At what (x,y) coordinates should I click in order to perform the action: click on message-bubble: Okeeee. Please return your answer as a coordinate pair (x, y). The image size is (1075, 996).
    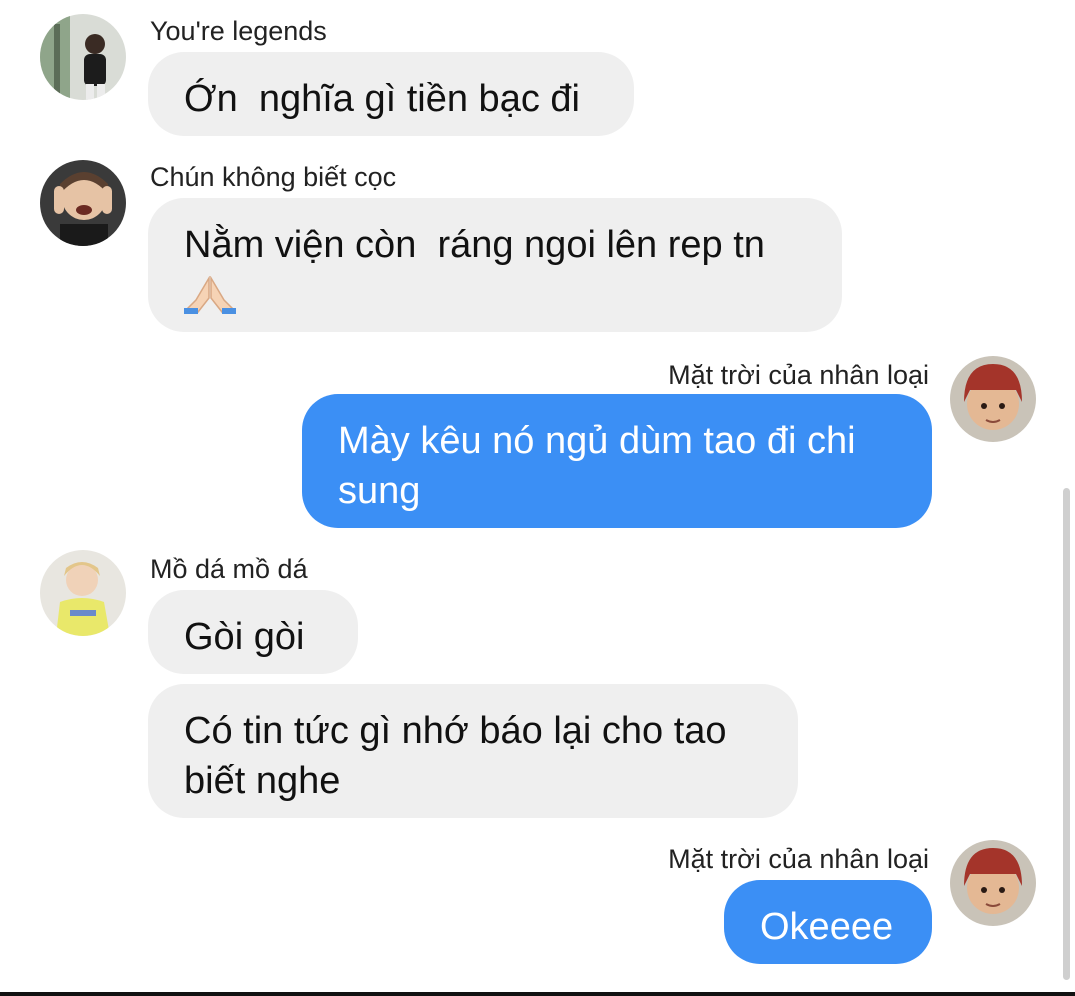
    Looking at the image, I should click on (828, 922).